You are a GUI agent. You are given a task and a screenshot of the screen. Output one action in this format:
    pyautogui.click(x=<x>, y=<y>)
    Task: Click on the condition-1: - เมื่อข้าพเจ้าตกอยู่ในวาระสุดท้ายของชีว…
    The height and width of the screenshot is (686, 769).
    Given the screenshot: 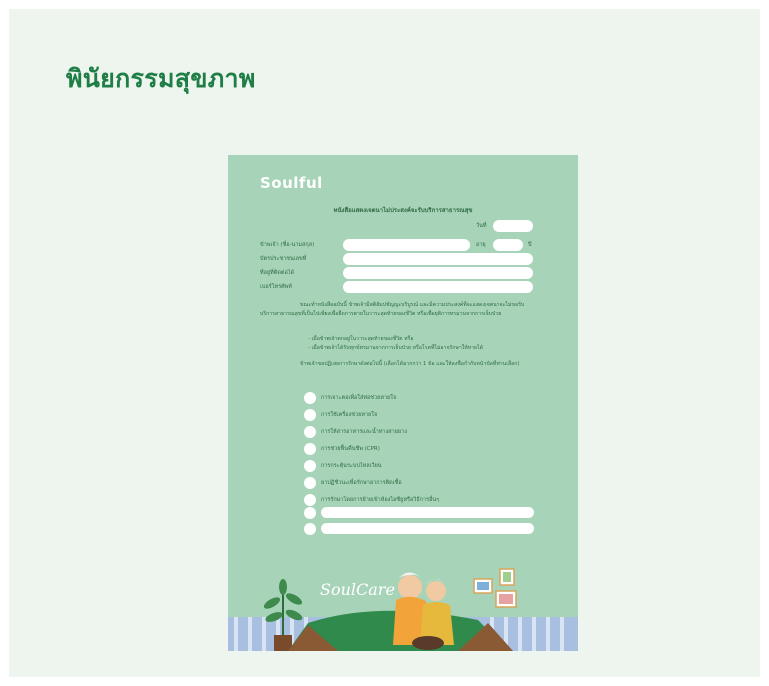 What is the action you would take?
    pyautogui.click(x=361, y=339)
    